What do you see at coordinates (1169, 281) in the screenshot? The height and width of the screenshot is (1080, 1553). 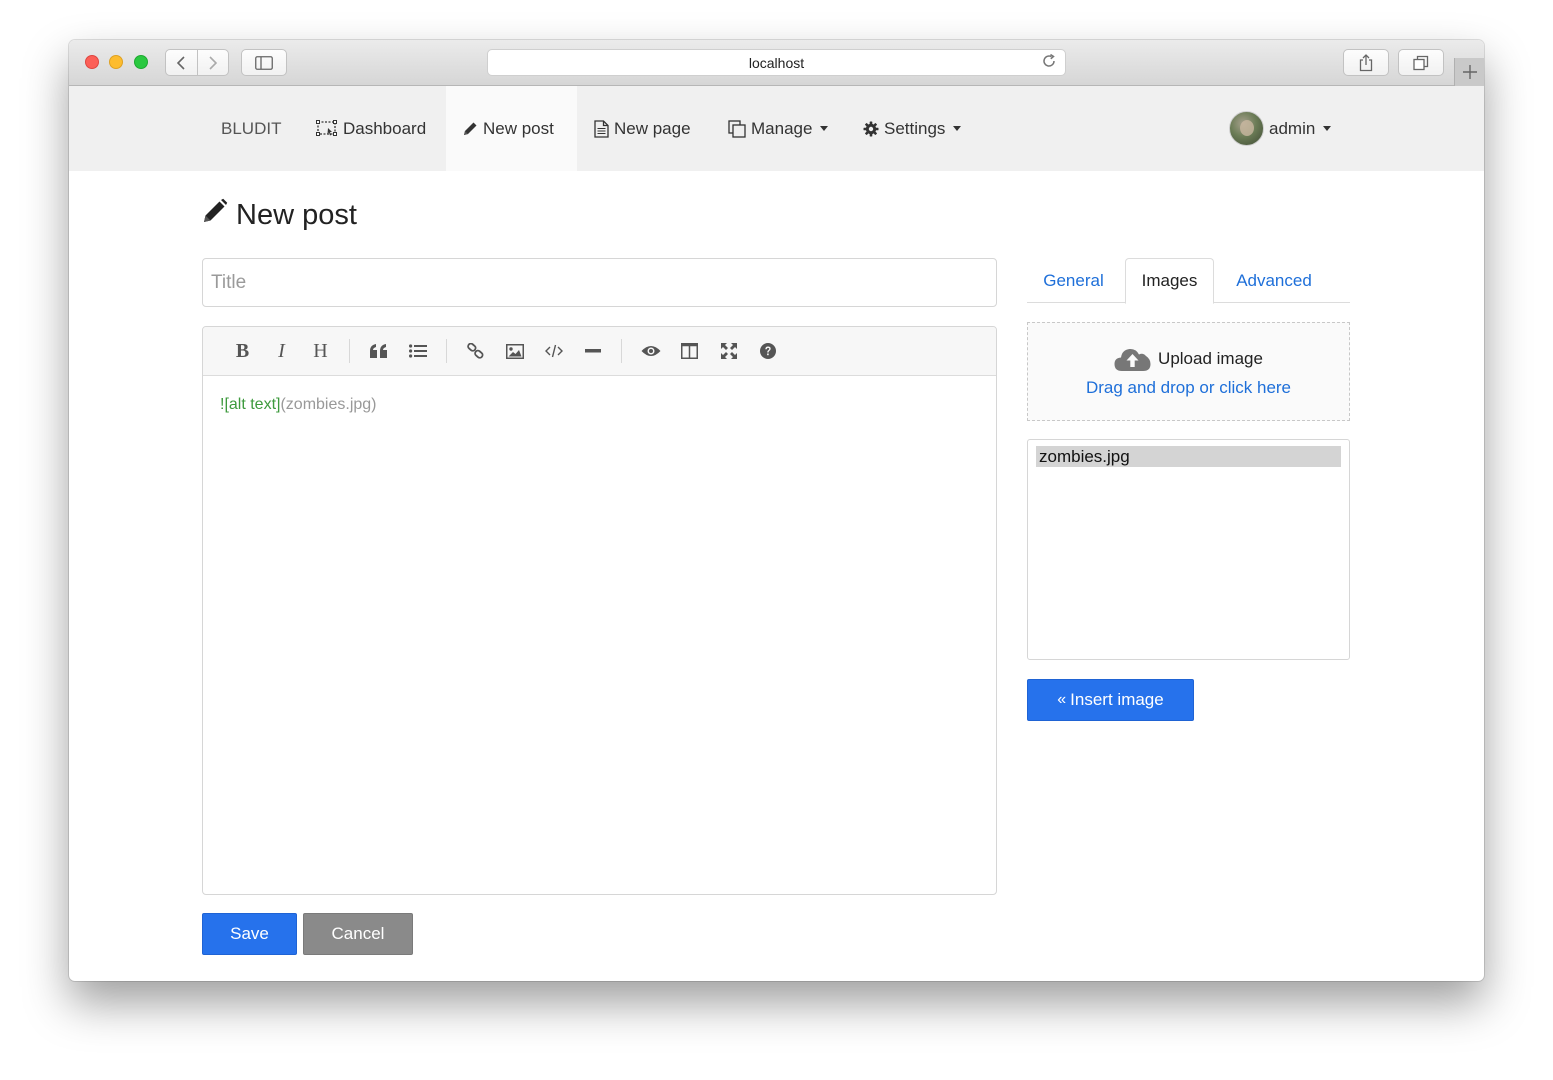 I see `tab-images: Images` at bounding box center [1169, 281].